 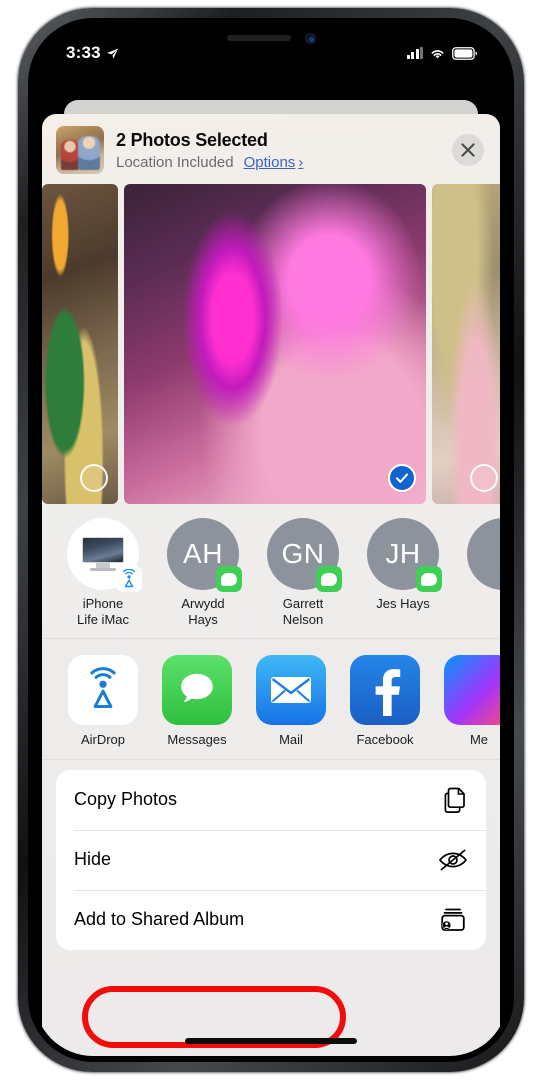 I want to click on share-sheet-title: 2 Photos Selected, so click(x=192, y=140).